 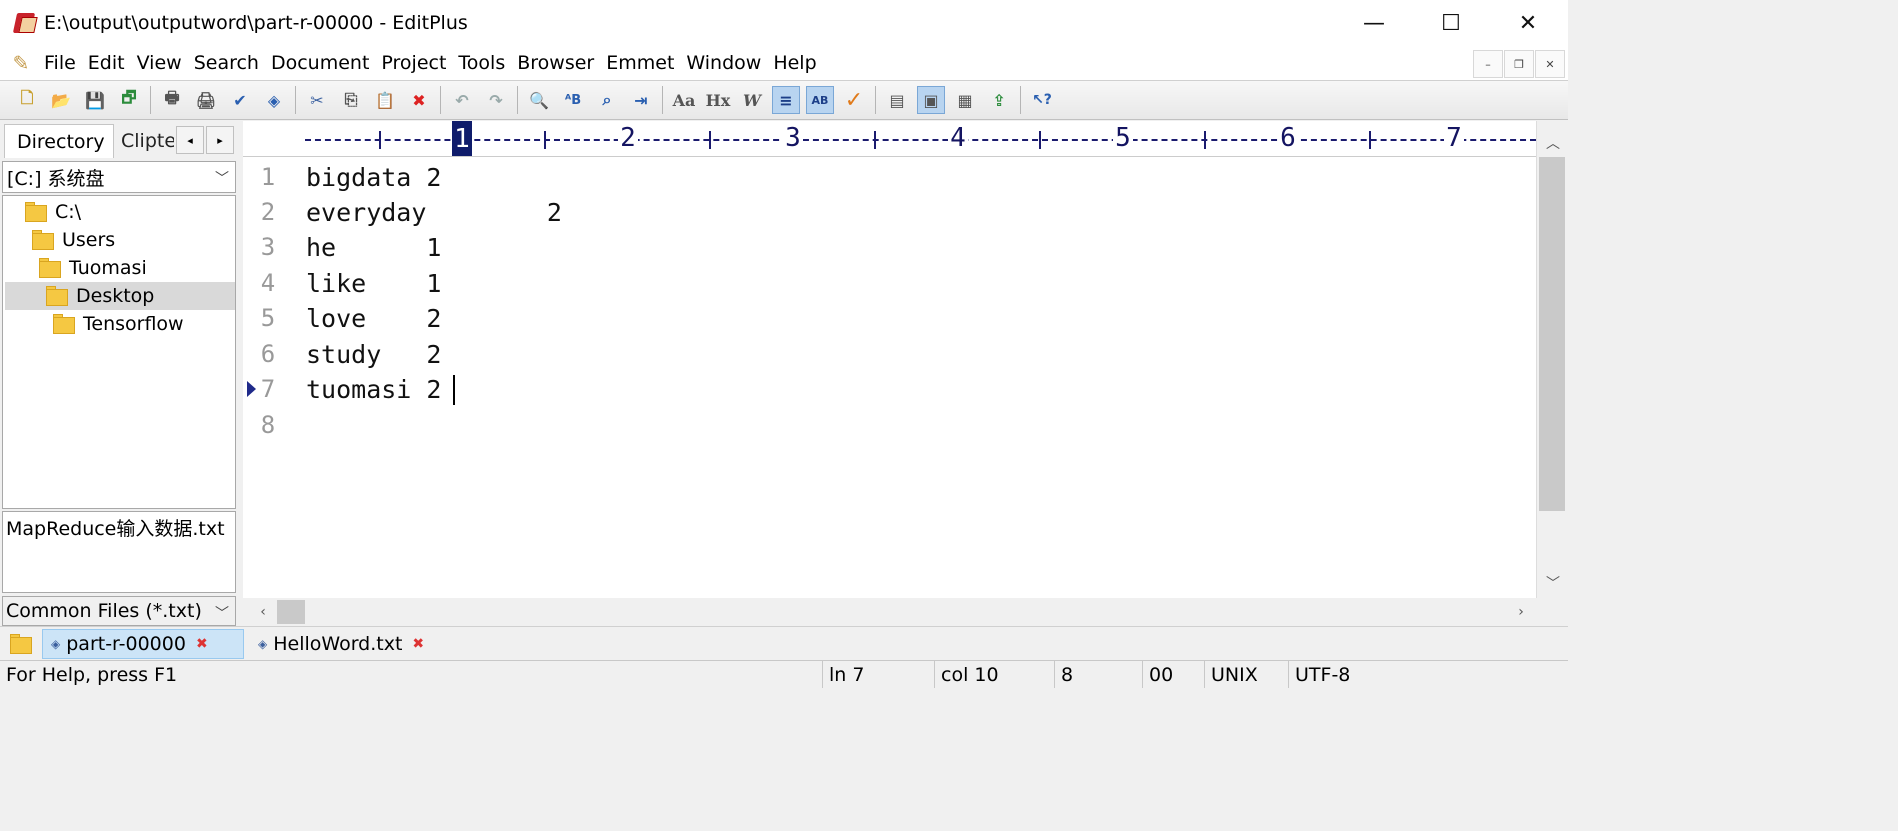 I want to click on menu-emmet: Emmet, so click(x=640, y=63).